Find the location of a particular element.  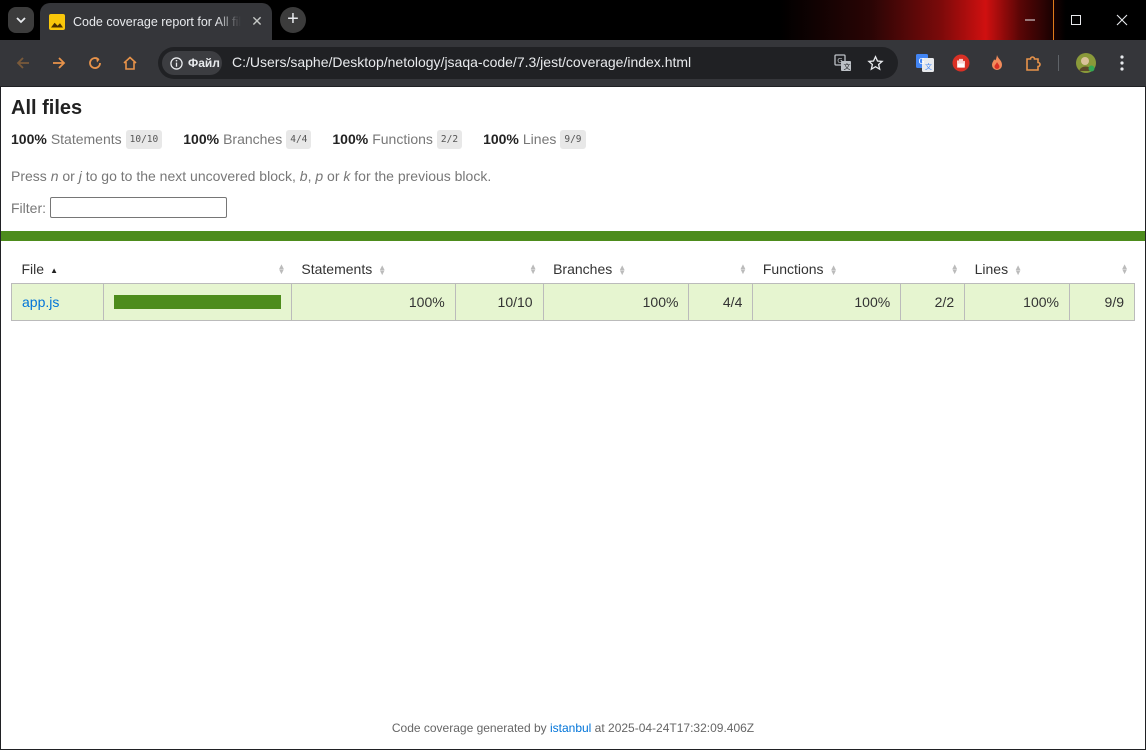

header-lines-abs: ▲ ▼ is located at coordinates (1101, 269).